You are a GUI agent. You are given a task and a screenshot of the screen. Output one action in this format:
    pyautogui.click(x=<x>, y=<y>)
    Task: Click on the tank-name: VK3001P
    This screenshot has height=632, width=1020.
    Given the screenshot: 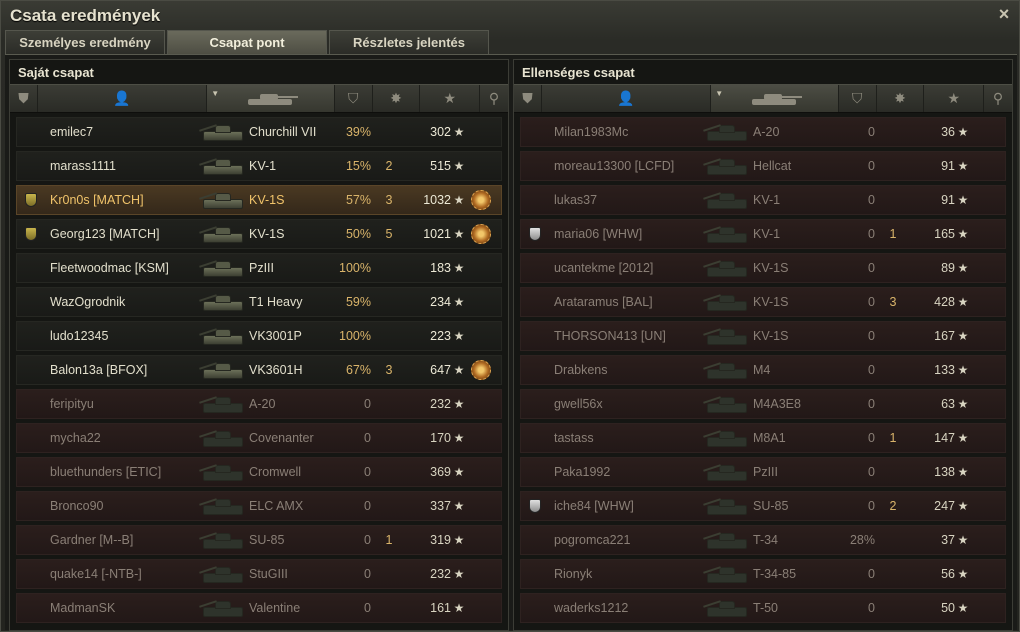 What is the action you would take?
    pyautogui.click(x=275, y=336)
    